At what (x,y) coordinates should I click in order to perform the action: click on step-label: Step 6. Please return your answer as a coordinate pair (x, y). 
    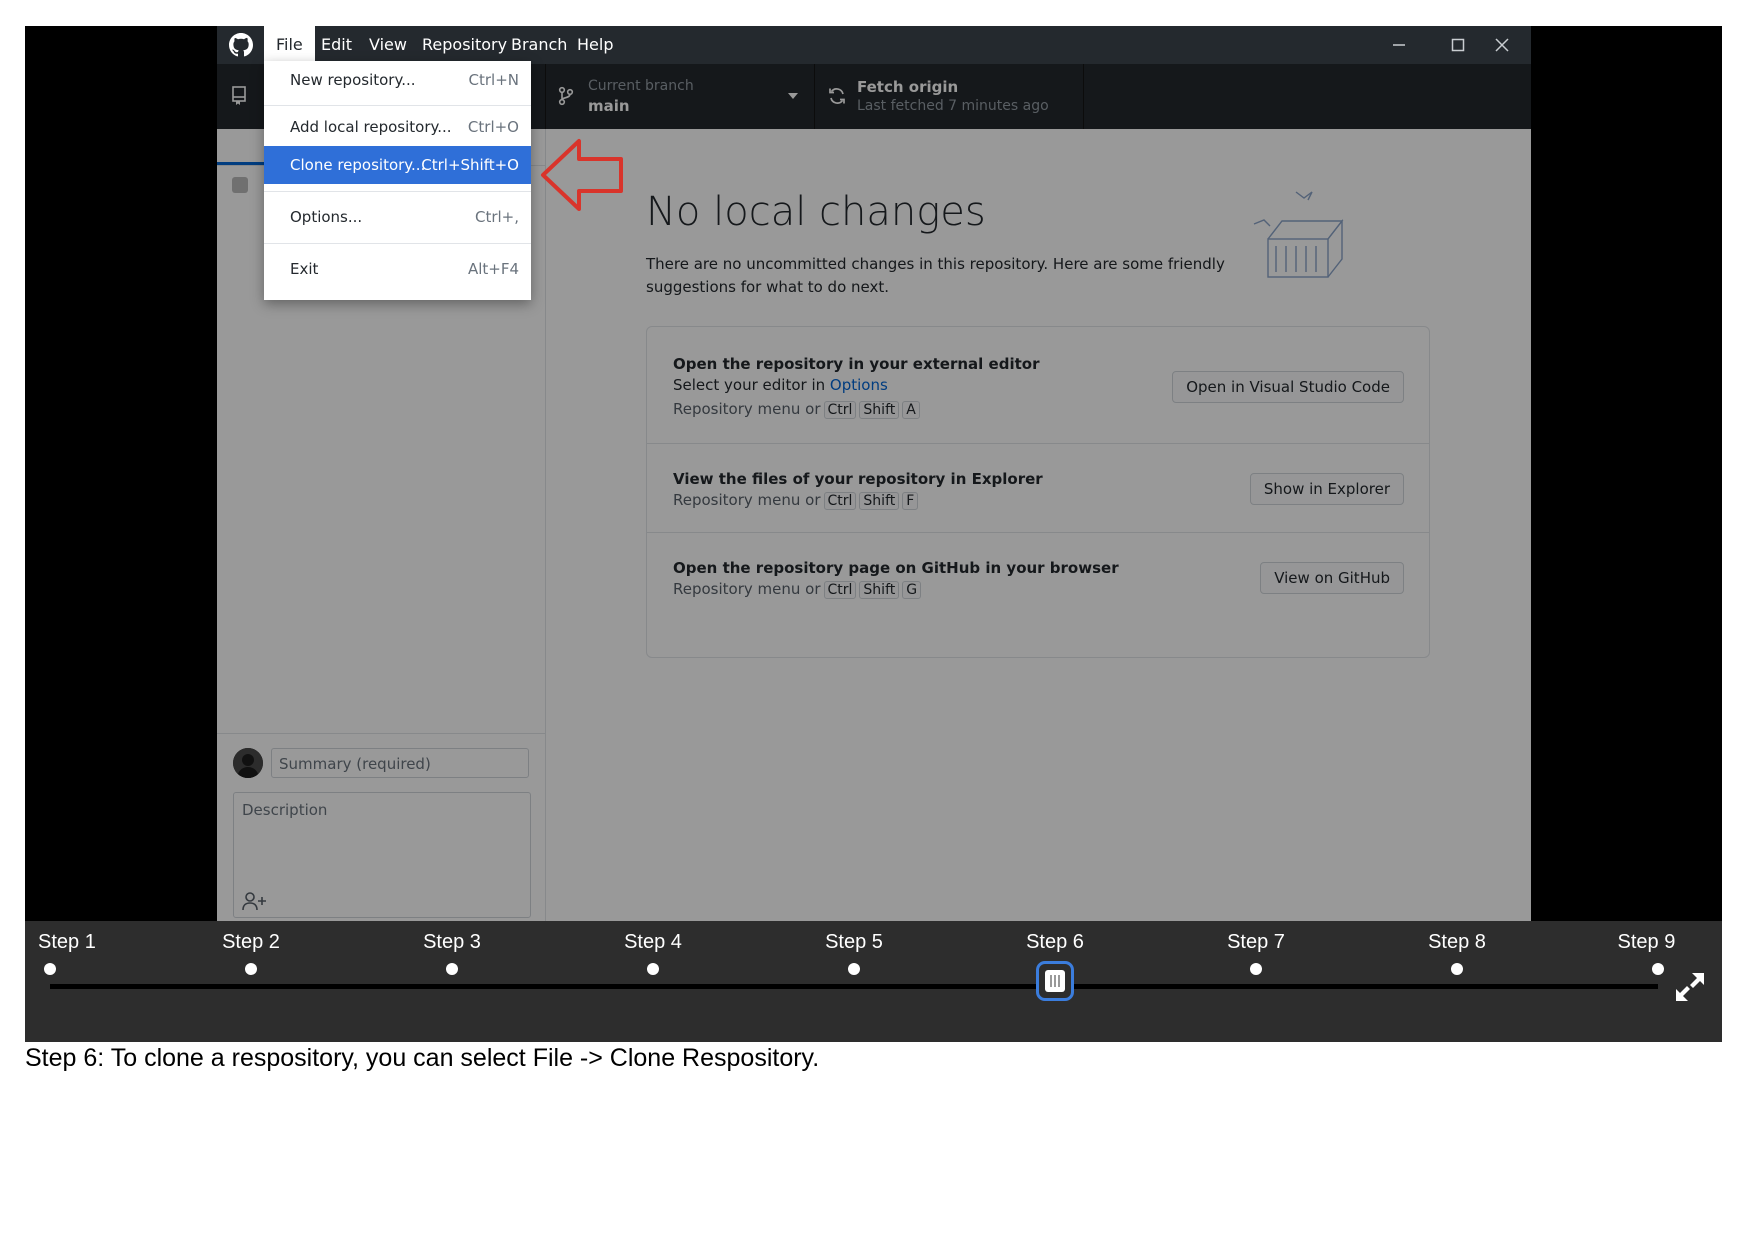
    Looking at the image, I should click on (1055, 942).